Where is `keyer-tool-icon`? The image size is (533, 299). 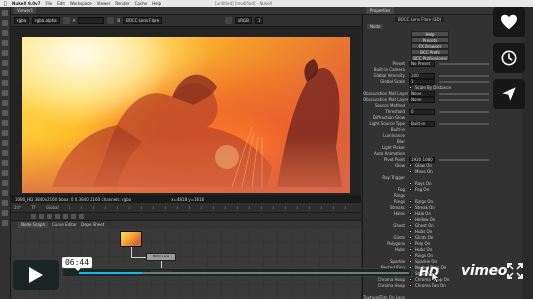
keyer-tool-icon is located at coordinates (5, 73).